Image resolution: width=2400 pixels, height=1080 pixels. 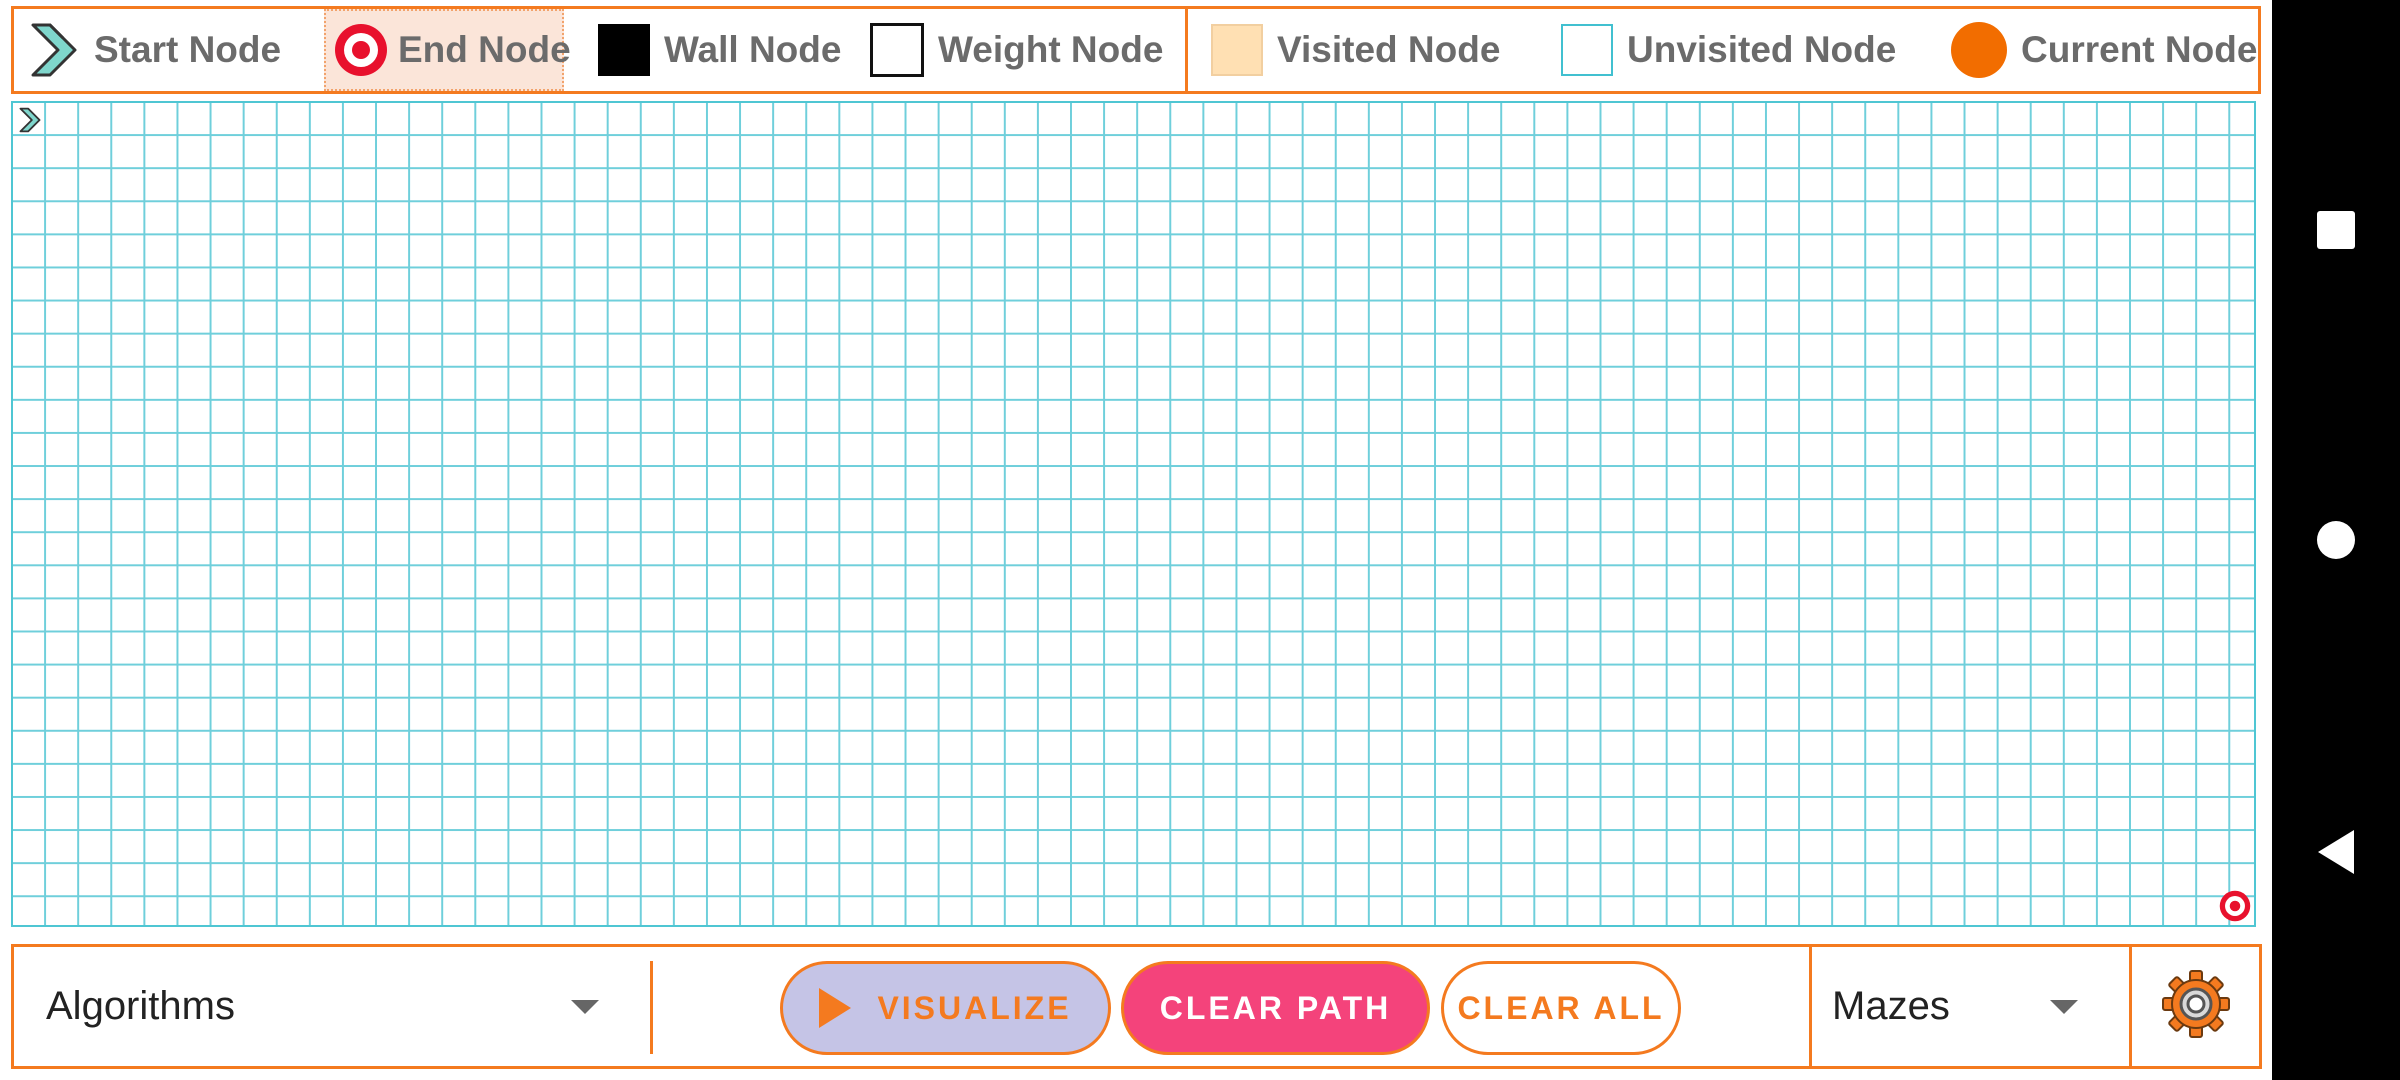 What do you see at coordinates (651, 1007) in the screenshot?
I see `divider` at bounding box center [651, 1007].